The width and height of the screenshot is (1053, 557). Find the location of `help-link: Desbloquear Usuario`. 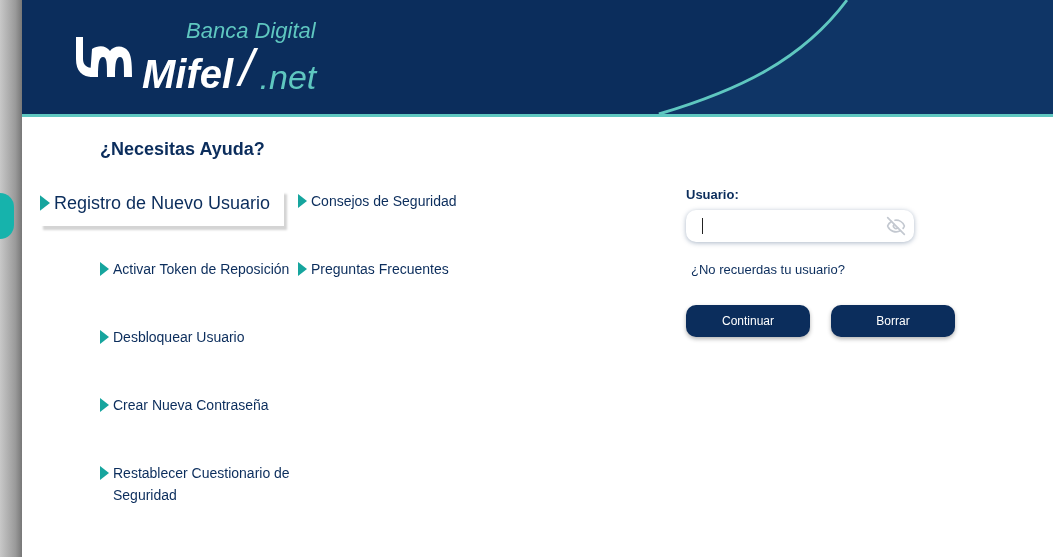

help-link: Desbloquear Usuario is located at coordinates (195, 349).